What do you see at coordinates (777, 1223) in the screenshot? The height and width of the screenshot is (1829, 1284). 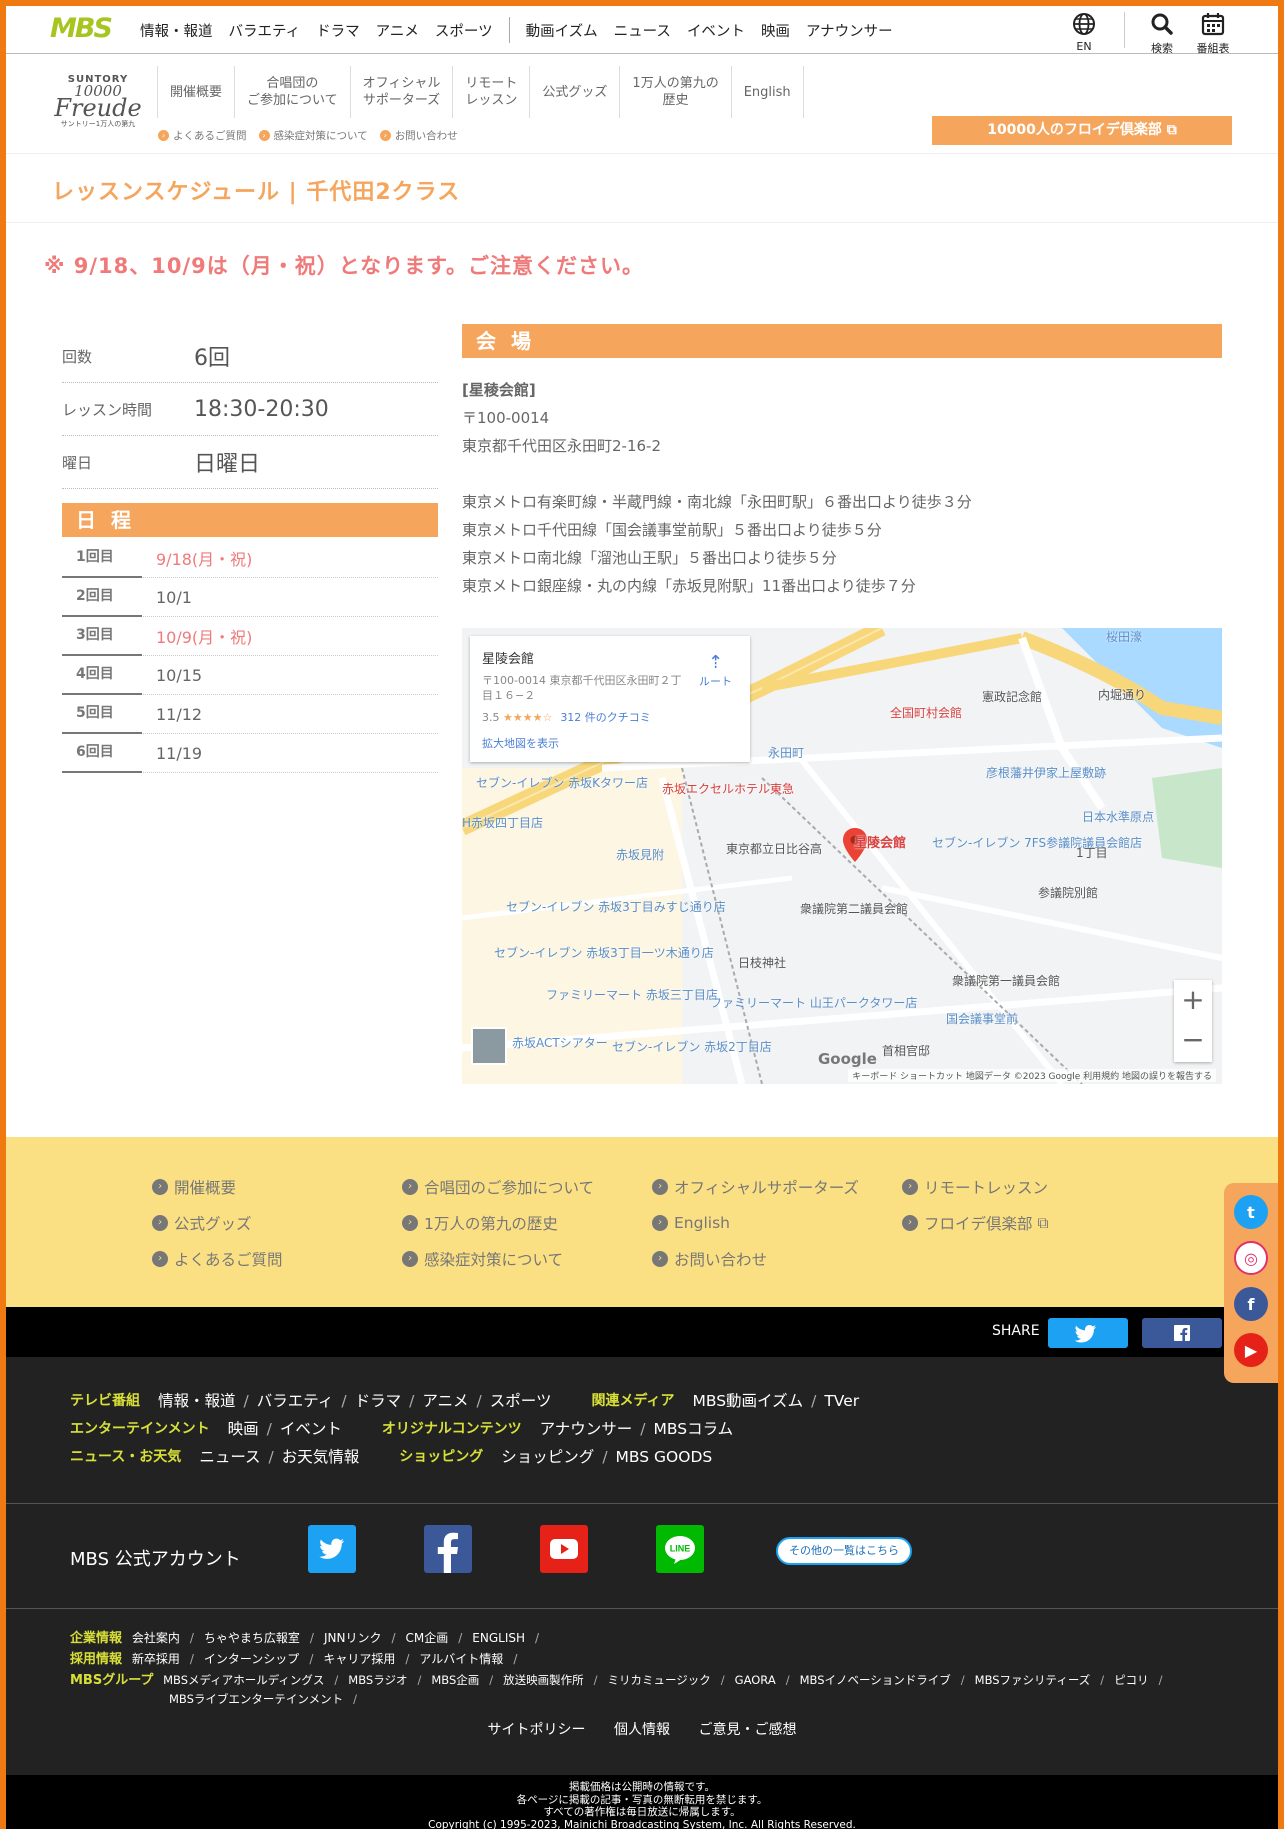 I see `footer-link: › English` at bounding box center [777, 1223].